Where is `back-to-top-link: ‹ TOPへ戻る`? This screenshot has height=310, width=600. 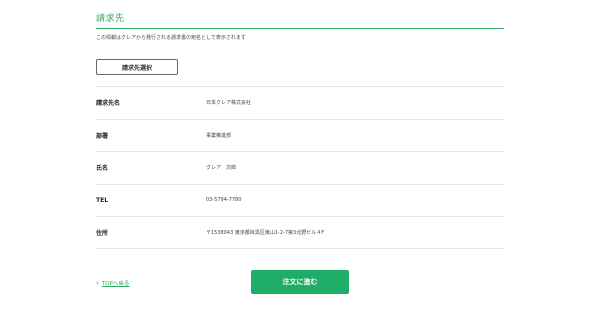
back-to-top-link: ‹ TOPへ戻る is located at coordinates (112, 283).